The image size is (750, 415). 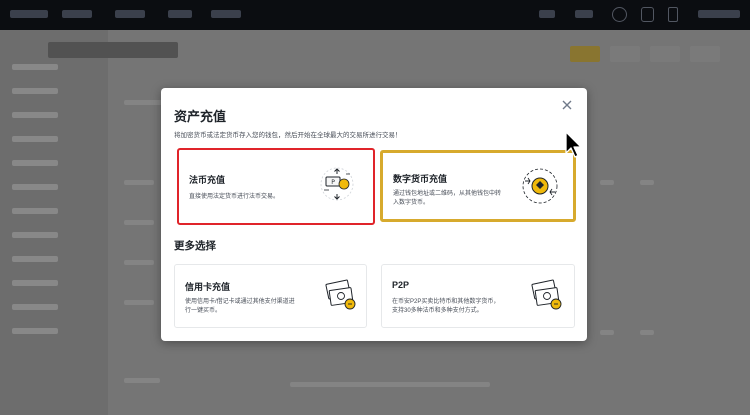 I want to click on card-description-line-2: 行一键买币。, so click(x=203, y=311).